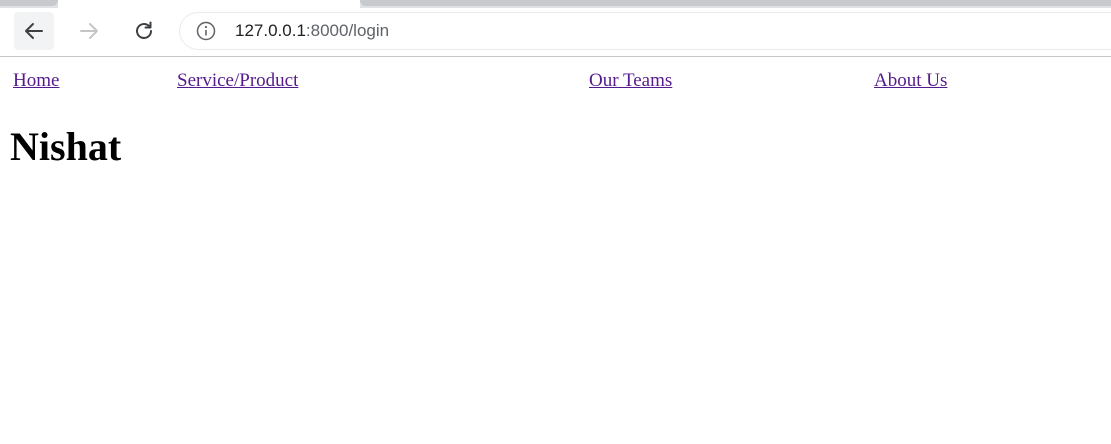  Describe the element at coordinates (206, 31) in the screenshot. I see `info-icon` at that location.